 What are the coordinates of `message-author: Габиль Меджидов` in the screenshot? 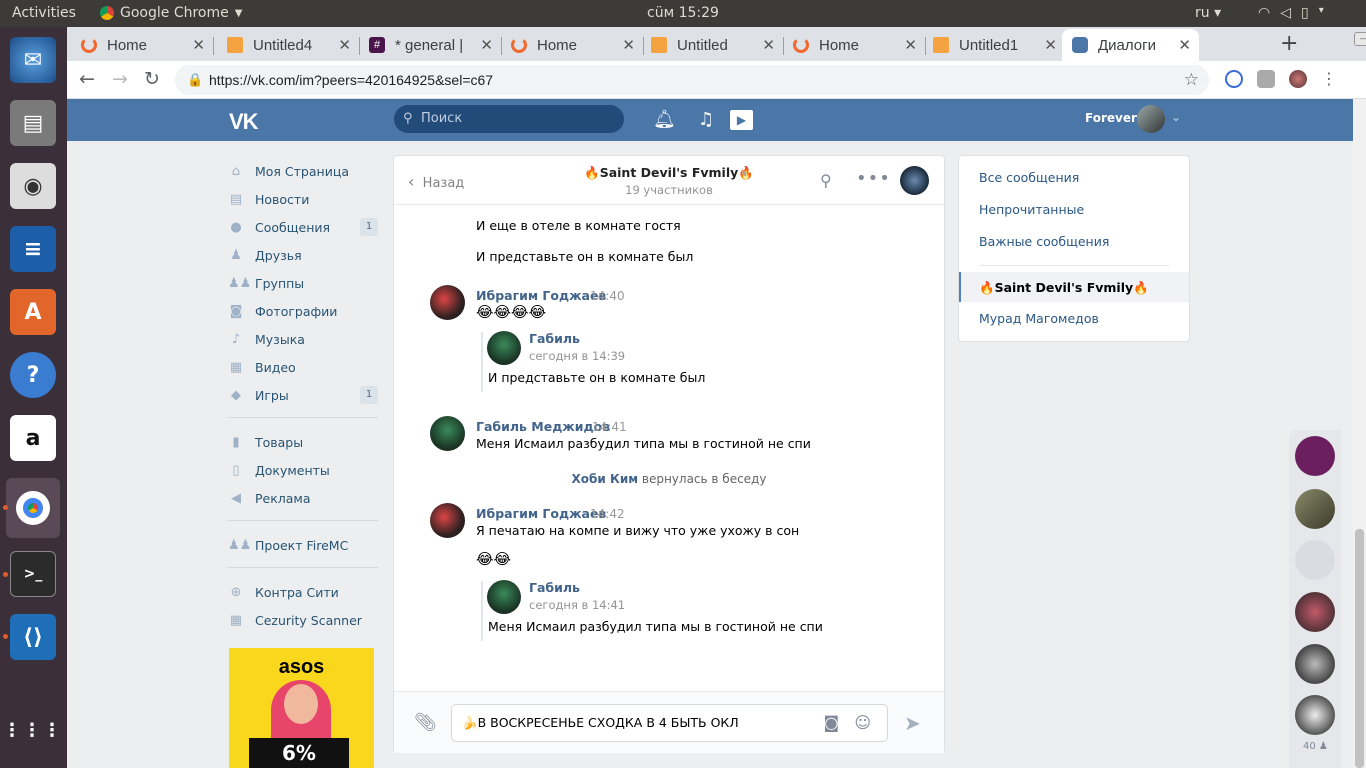 It's located at (543, 426).